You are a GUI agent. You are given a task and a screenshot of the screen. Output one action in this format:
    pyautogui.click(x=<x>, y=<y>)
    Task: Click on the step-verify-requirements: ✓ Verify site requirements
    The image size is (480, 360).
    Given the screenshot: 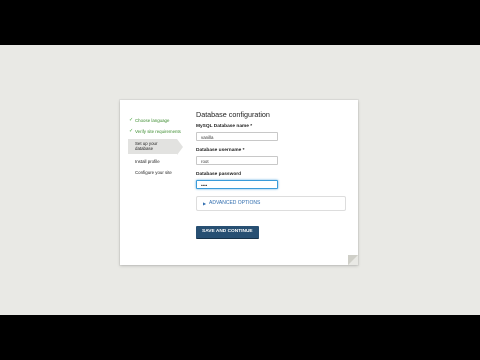 What is the action you would take?
    pyautogui.click(x=155, y=131)
    